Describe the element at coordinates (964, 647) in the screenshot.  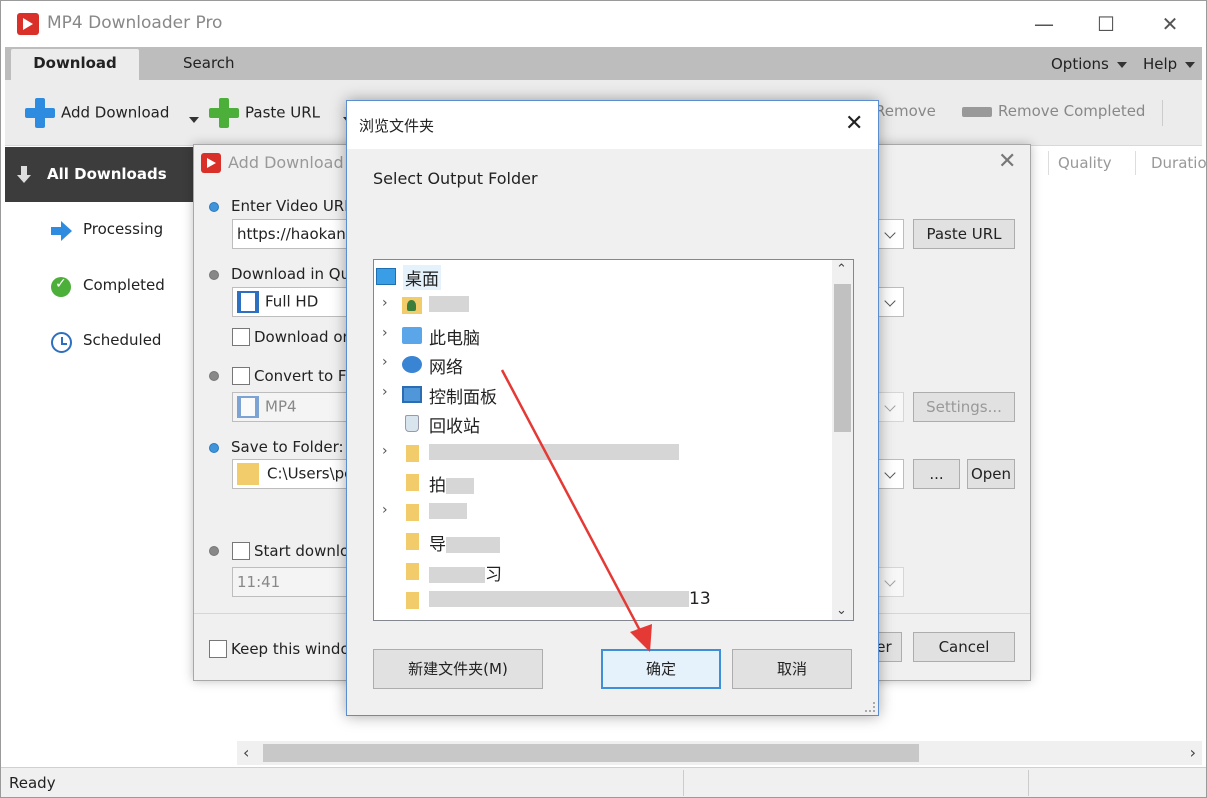
I see `cancel-button: Cancel` at that location.